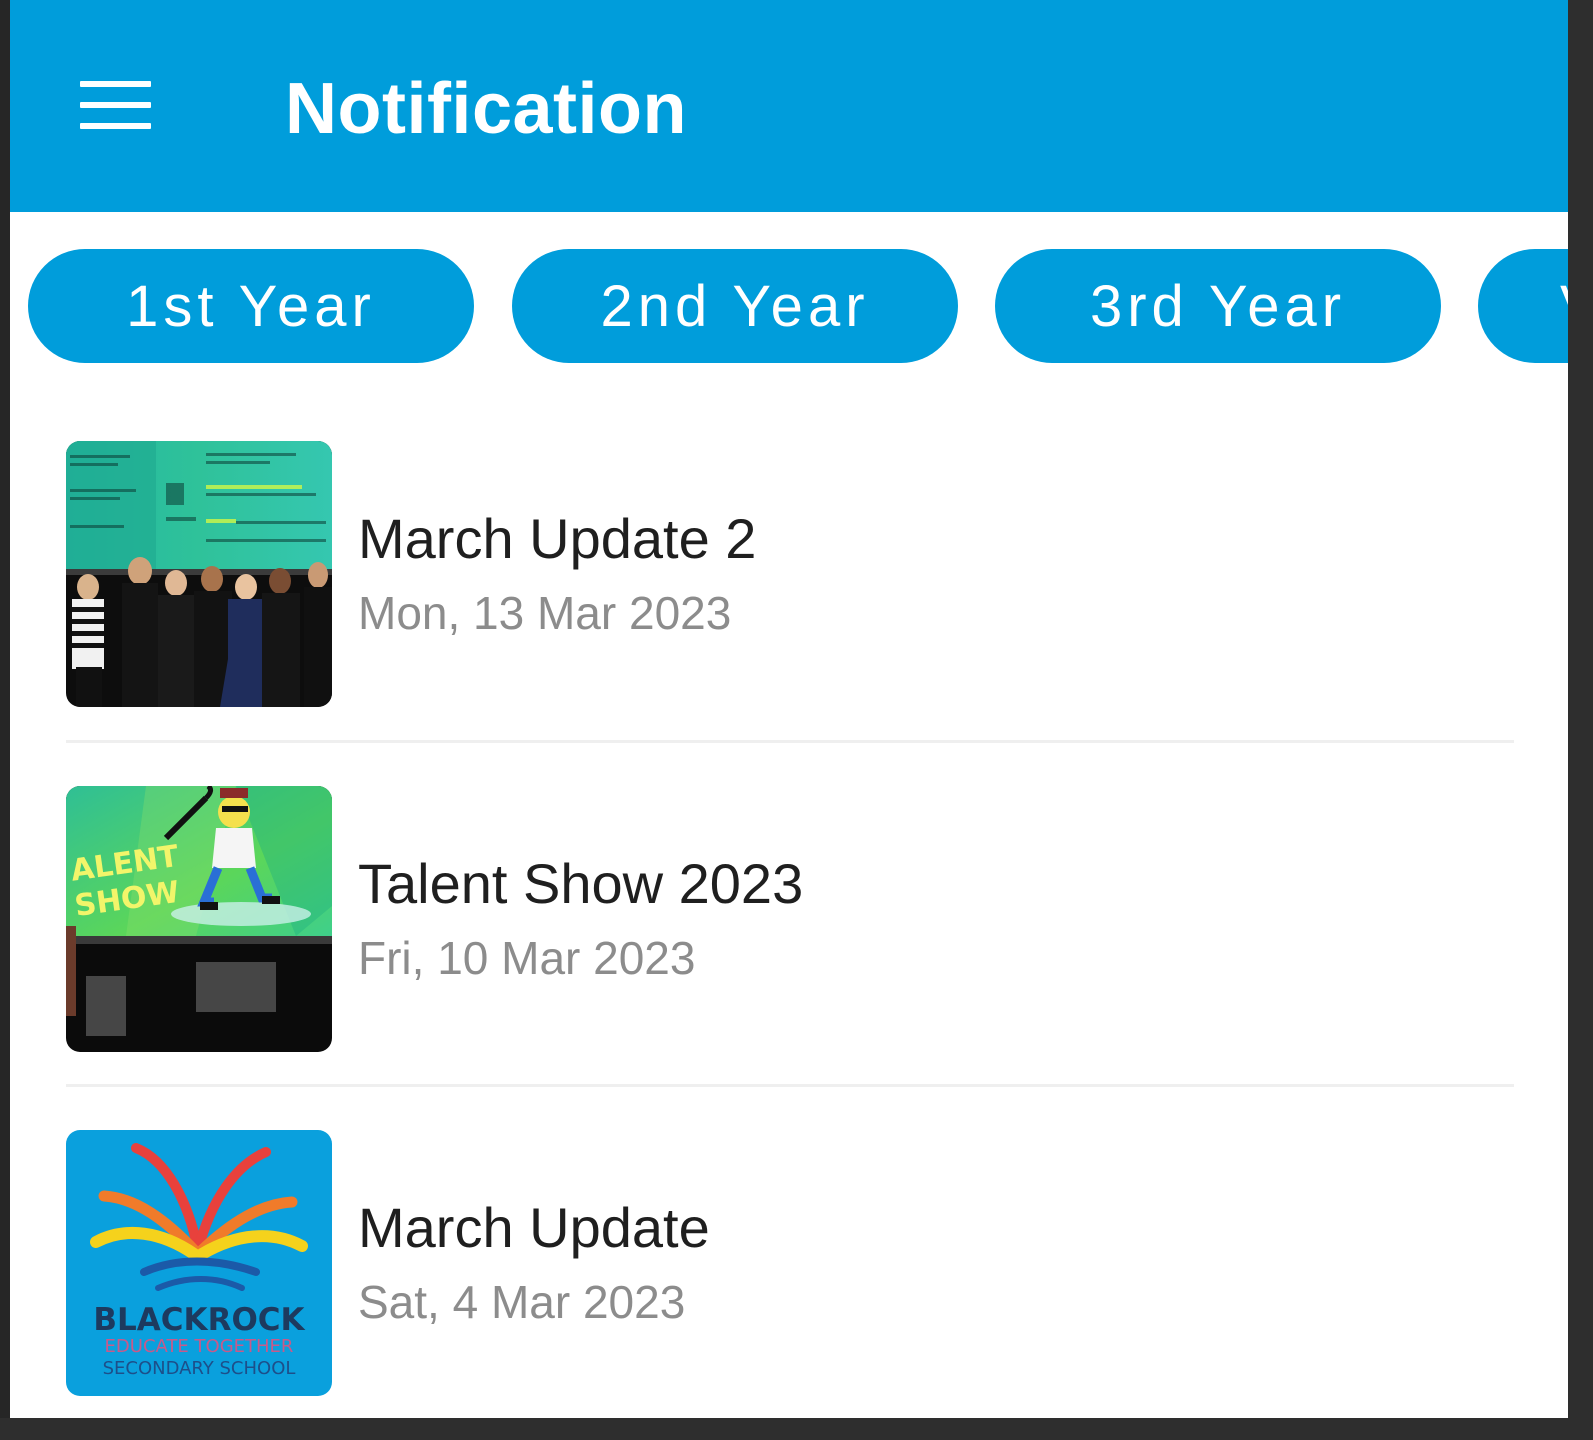 This screenshot has width=1593, height=1440. What do you see at coordinates (1580, 720) in the screenshot?
I see `window-right-edge` at bounding box center [1580, 720].